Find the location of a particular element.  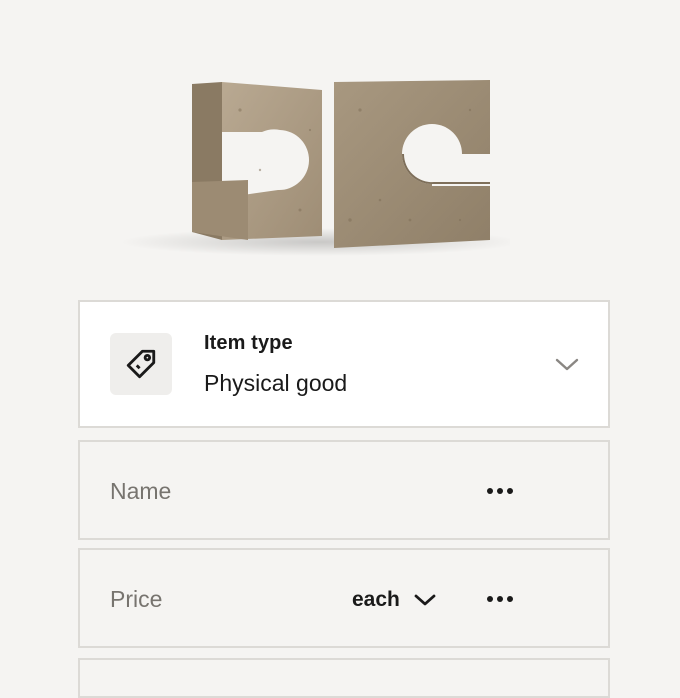

tag-icon is located at coordinates (141, 364).